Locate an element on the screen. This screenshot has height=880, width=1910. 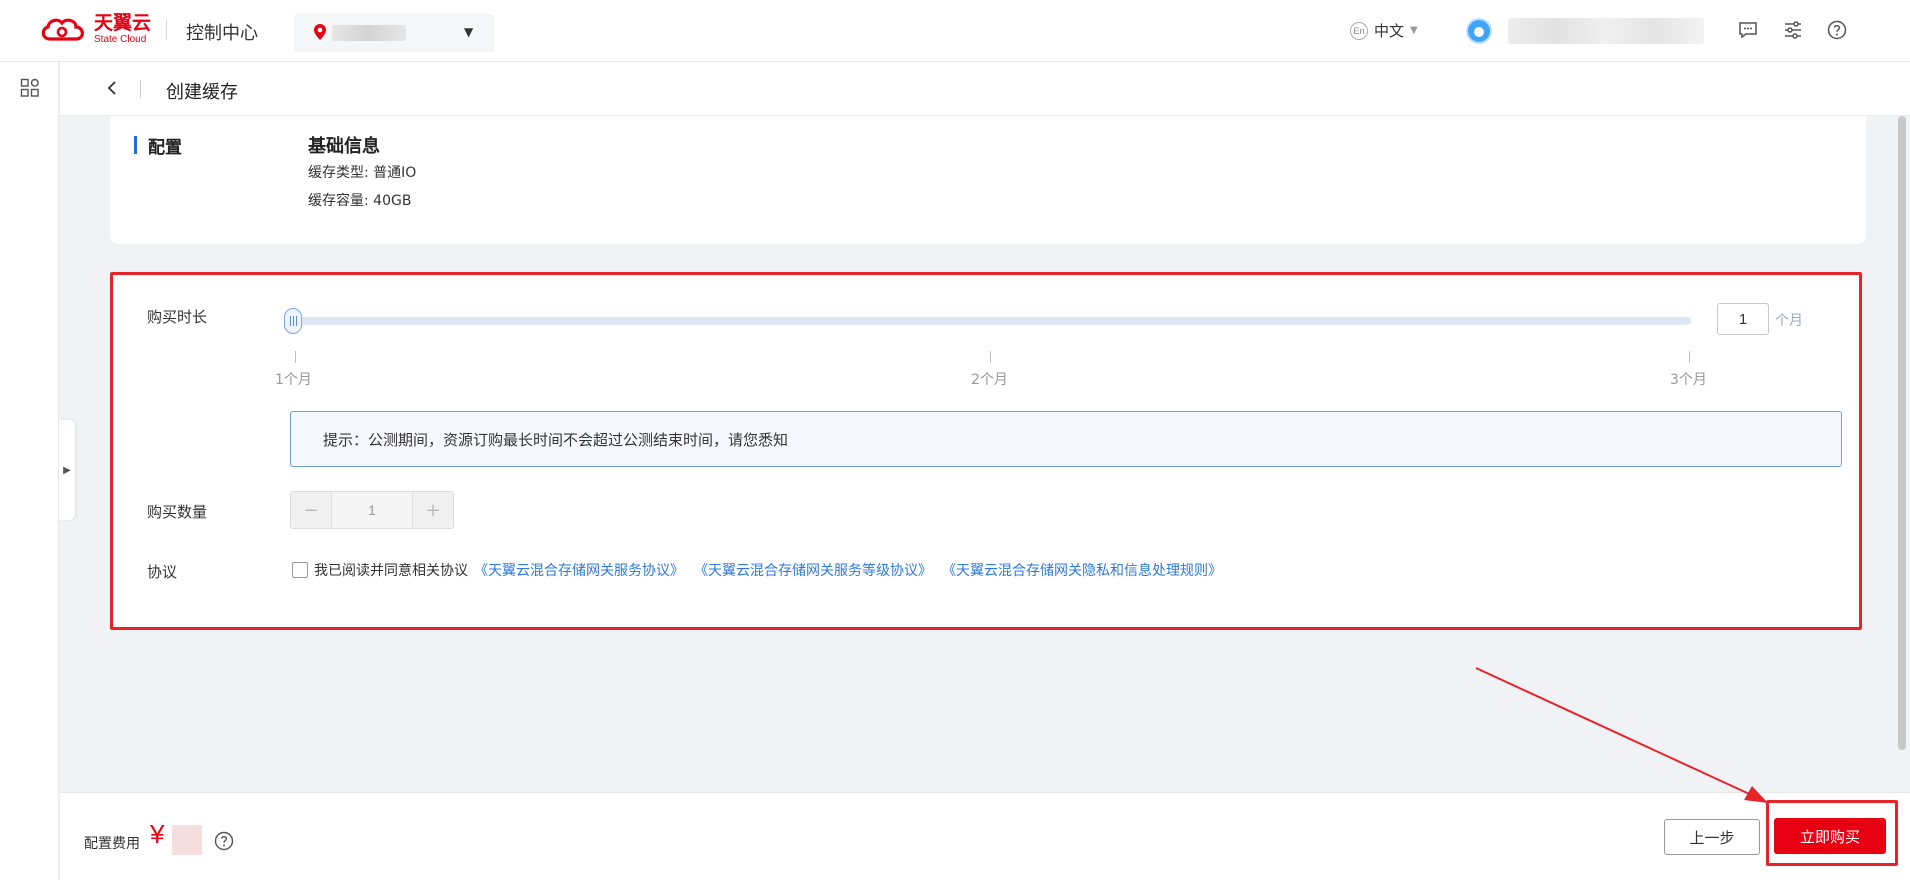
fee-amount-redacted is located at coordinates (187, 840).